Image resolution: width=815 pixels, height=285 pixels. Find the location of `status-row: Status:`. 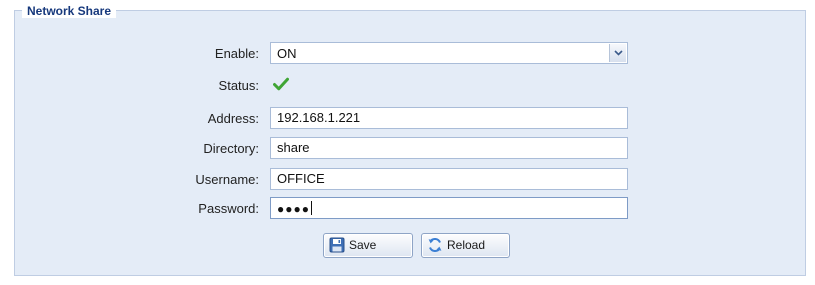

status-row: Status: is located at coordinates (407, 86).